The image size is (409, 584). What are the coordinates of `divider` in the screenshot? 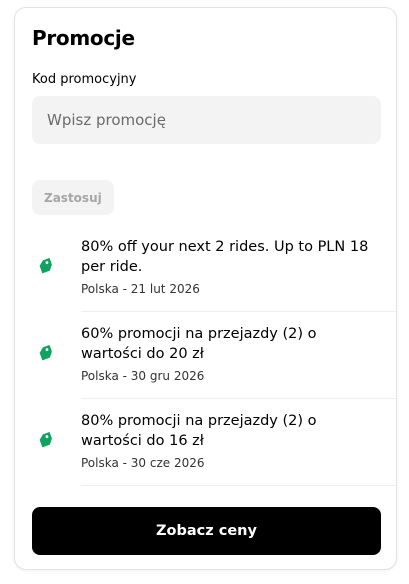 It's located at (238, 485).